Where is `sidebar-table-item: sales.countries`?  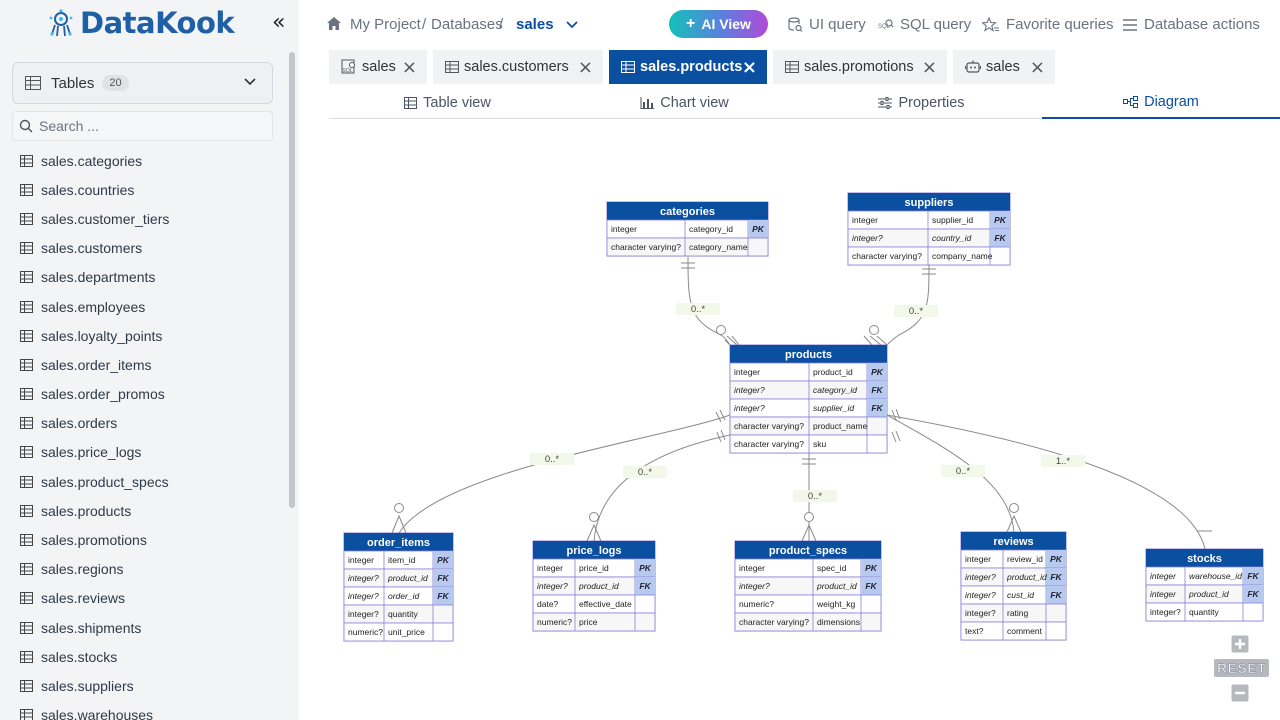 sidebar-table-item: sales.countries is located at coordinates (145, 189).